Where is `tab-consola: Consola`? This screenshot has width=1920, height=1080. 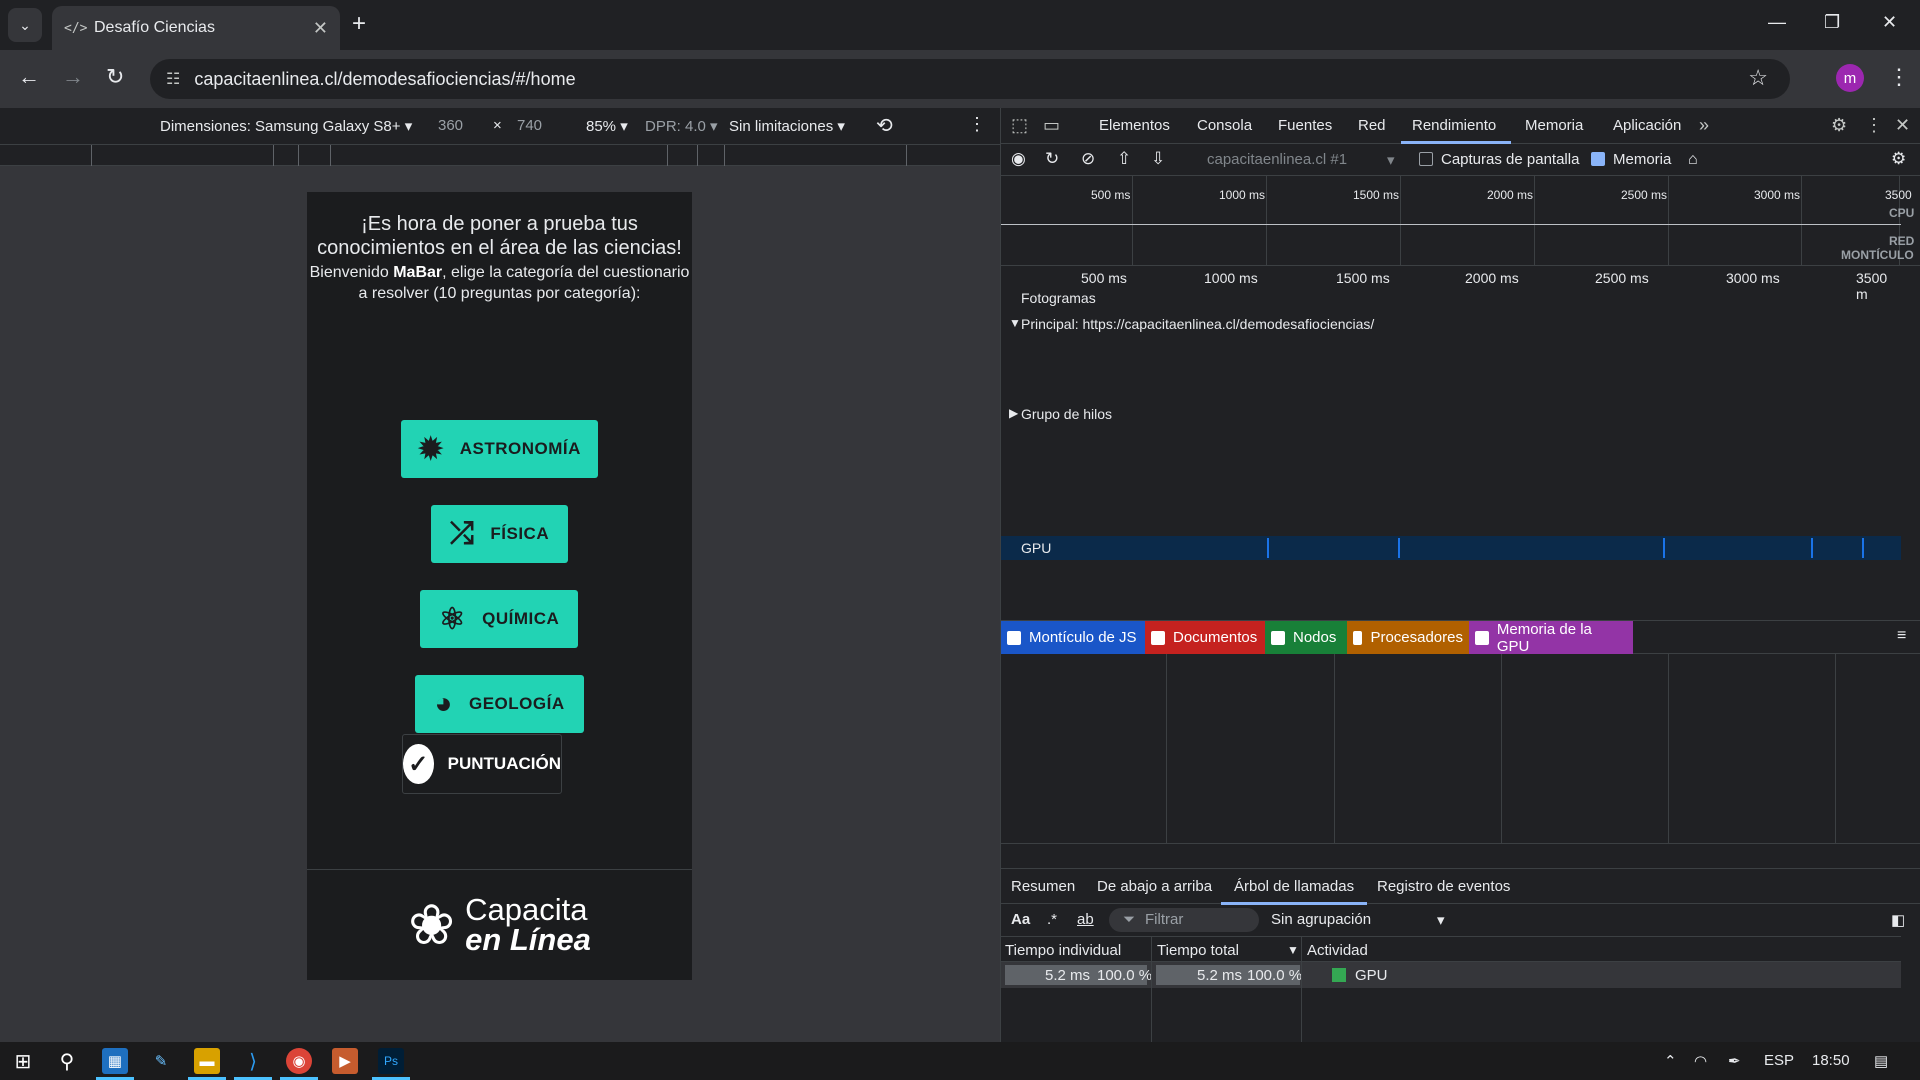 tab-consola: Consola is located at coordinates (1224, 125).